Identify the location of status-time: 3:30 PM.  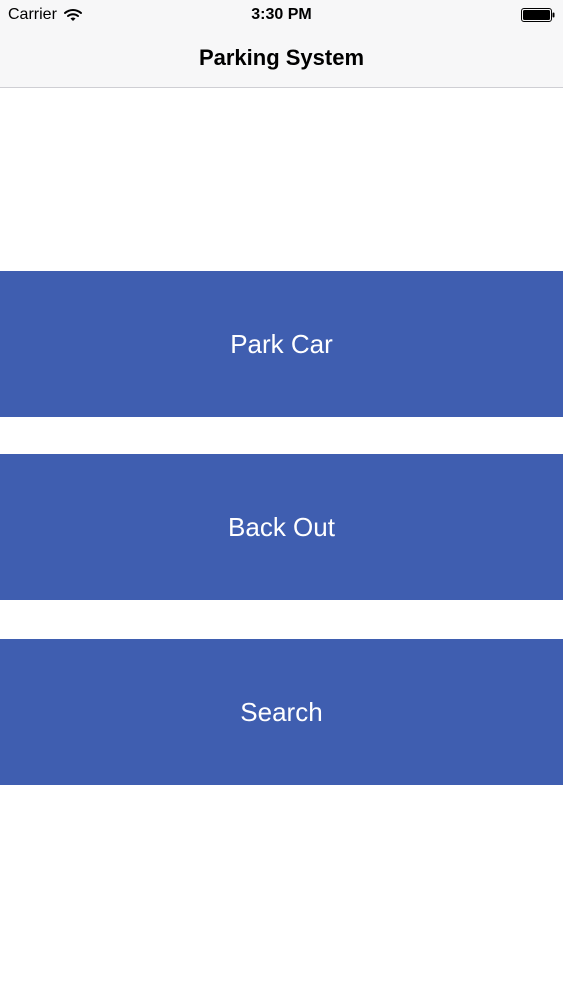
(281, 14).